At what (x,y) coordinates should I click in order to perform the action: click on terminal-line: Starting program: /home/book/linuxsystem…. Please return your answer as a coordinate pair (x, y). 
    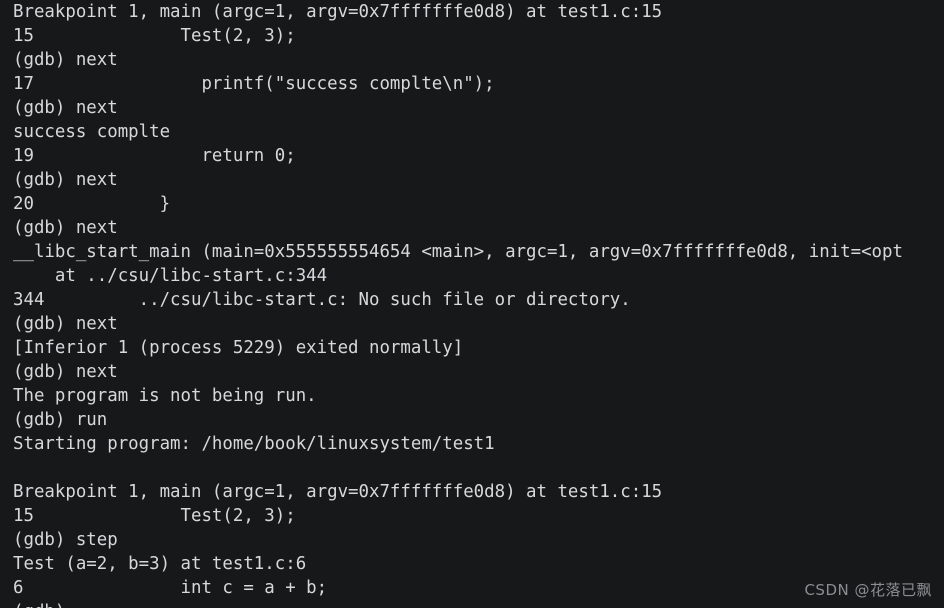
    Looking at the image, I should click on (254, 444).